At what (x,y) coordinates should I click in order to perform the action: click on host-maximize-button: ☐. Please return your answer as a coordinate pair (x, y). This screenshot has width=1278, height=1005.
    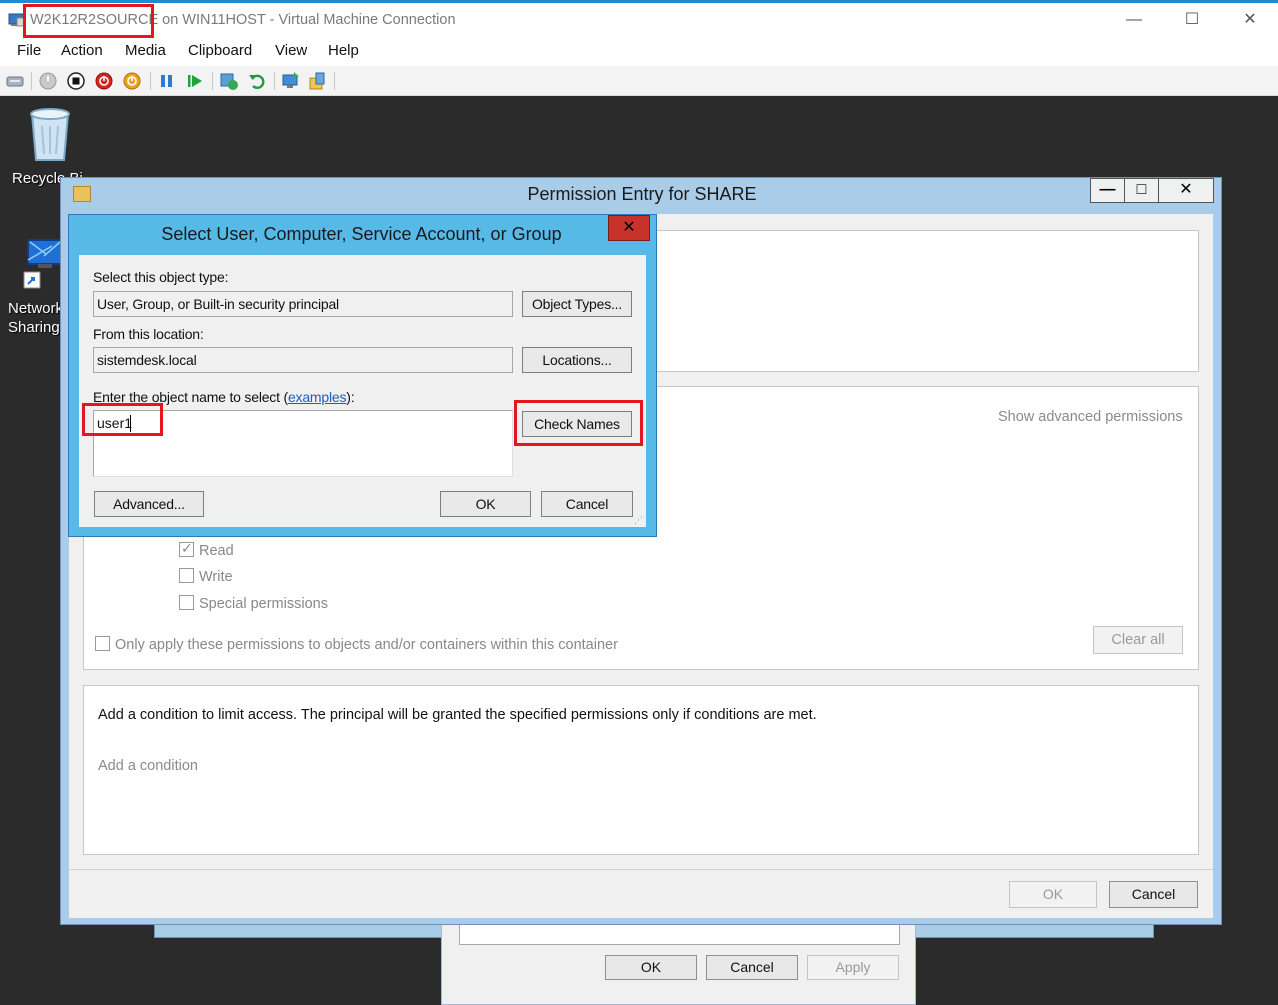
    Looking at the image, I should click on (1192, 20).